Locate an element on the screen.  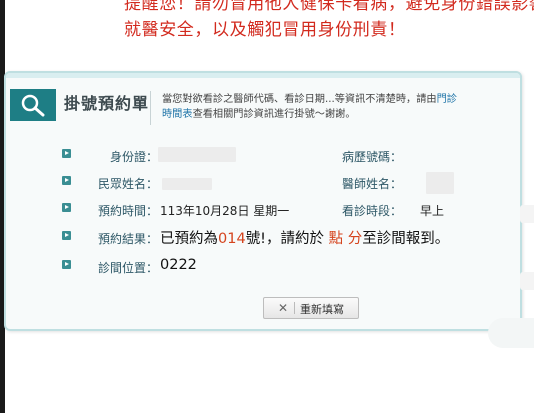
queue-number: 014 is located at coordinates (232, 239).